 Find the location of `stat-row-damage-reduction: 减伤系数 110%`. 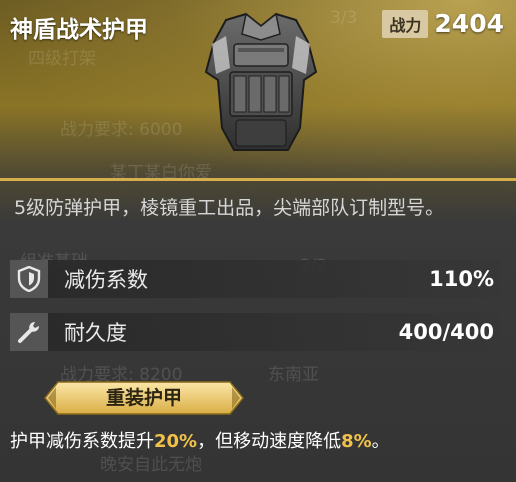

stat-row-damage-reduction: 减伤系数 110% is located at coordinates (255, 279).